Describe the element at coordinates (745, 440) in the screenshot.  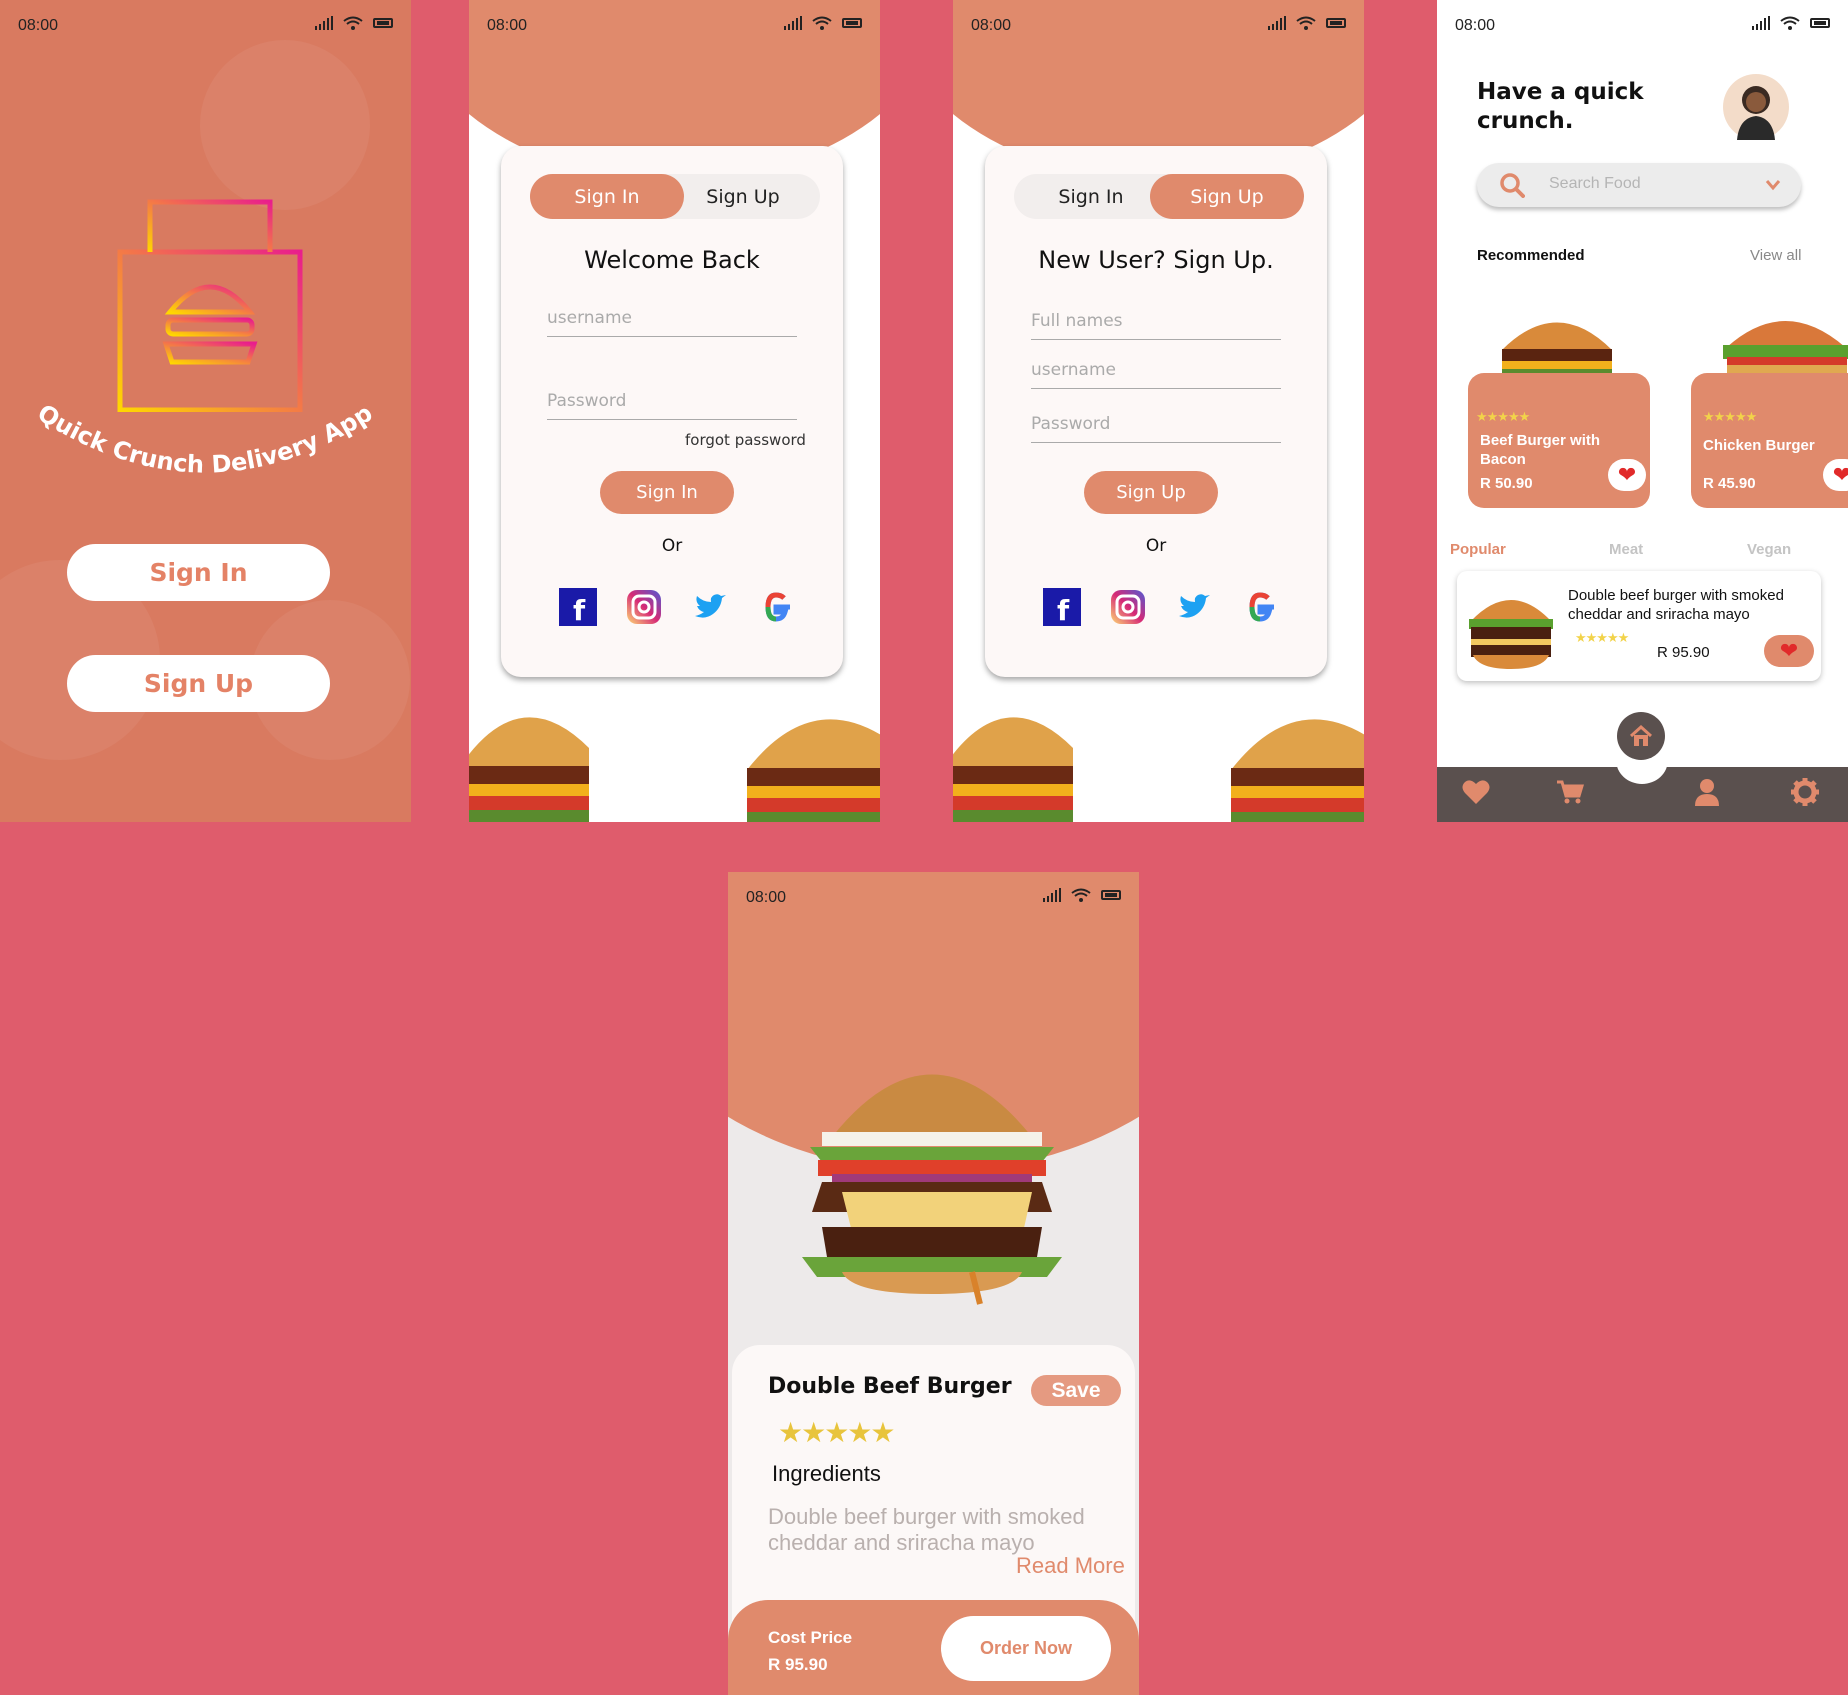
I see `forgot-password-link: forgot password` at that location.